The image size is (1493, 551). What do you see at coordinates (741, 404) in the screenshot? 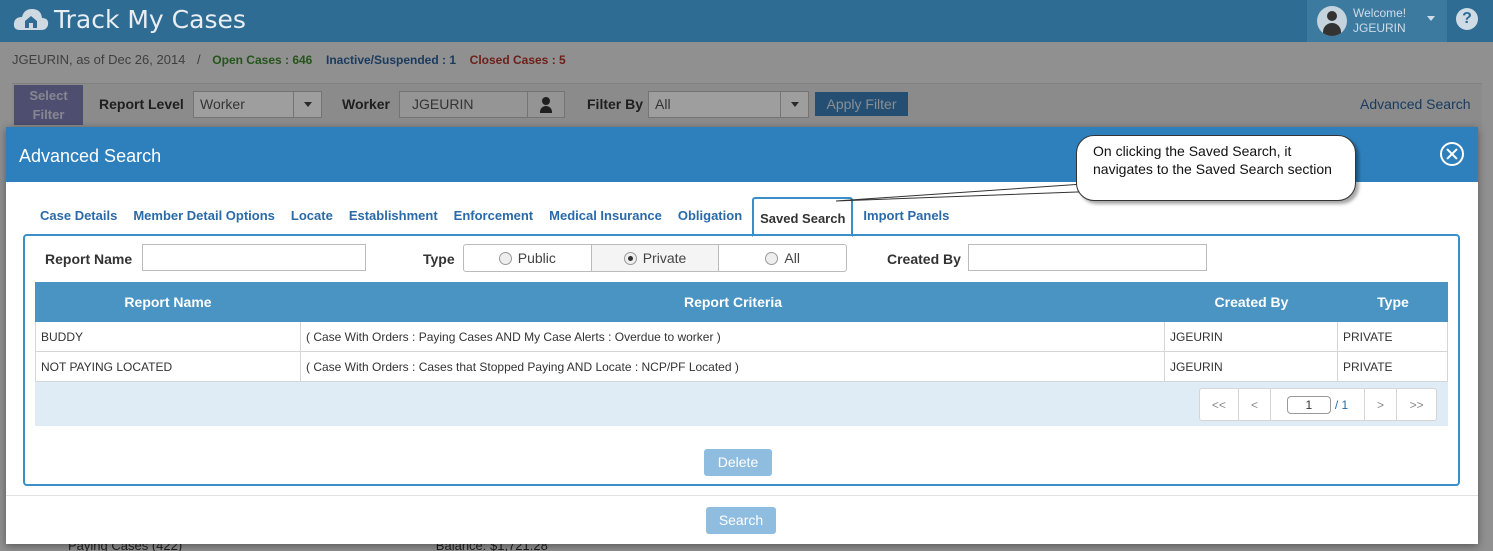
I see `table-footer: << < 1 / 1 > >>` at bounding box center [741, 404].